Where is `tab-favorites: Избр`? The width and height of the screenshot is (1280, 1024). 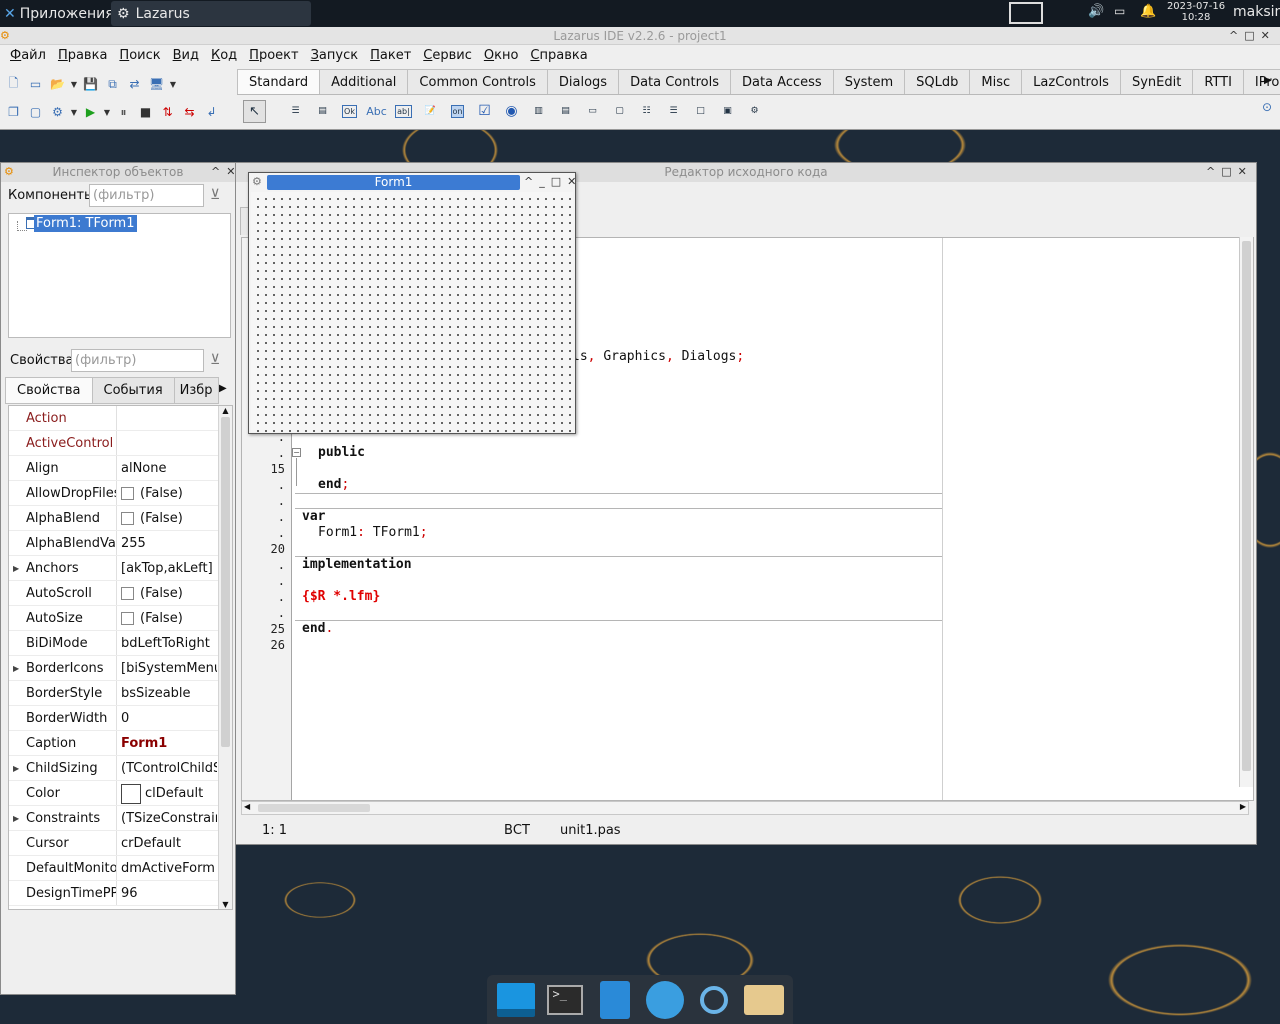
tab-favorites: Избр is located at coordinates (196, 390).